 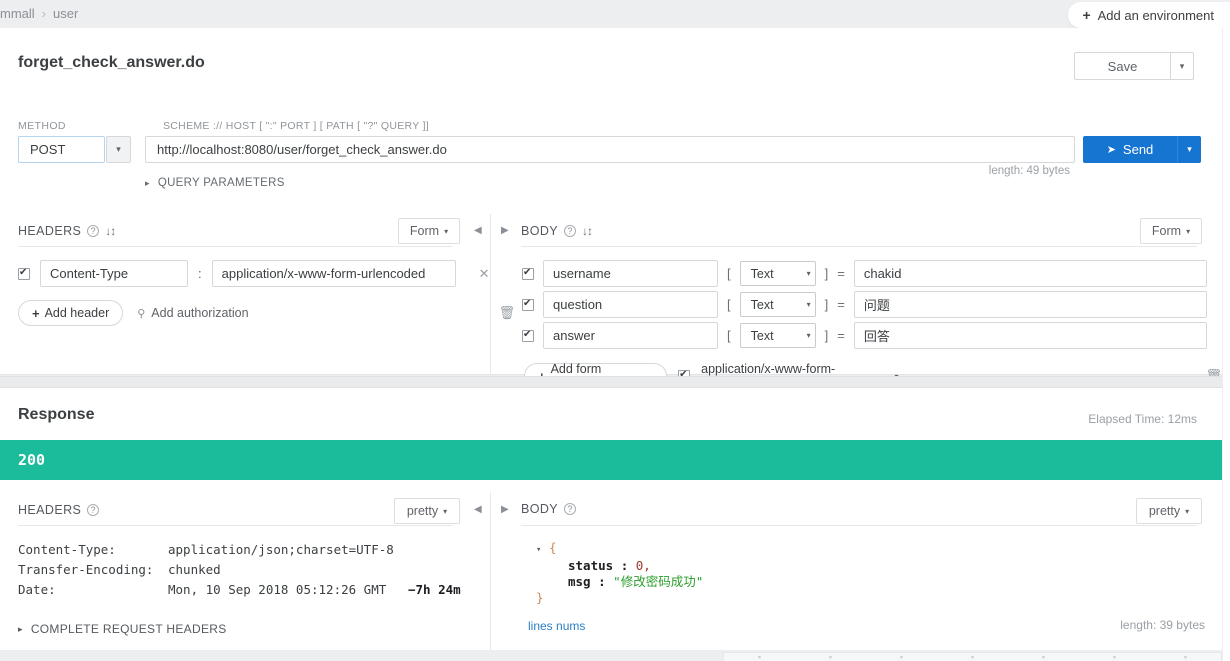 I want to click on request-headers-collapse-arrow: ◀, so click(x=478, y=230).